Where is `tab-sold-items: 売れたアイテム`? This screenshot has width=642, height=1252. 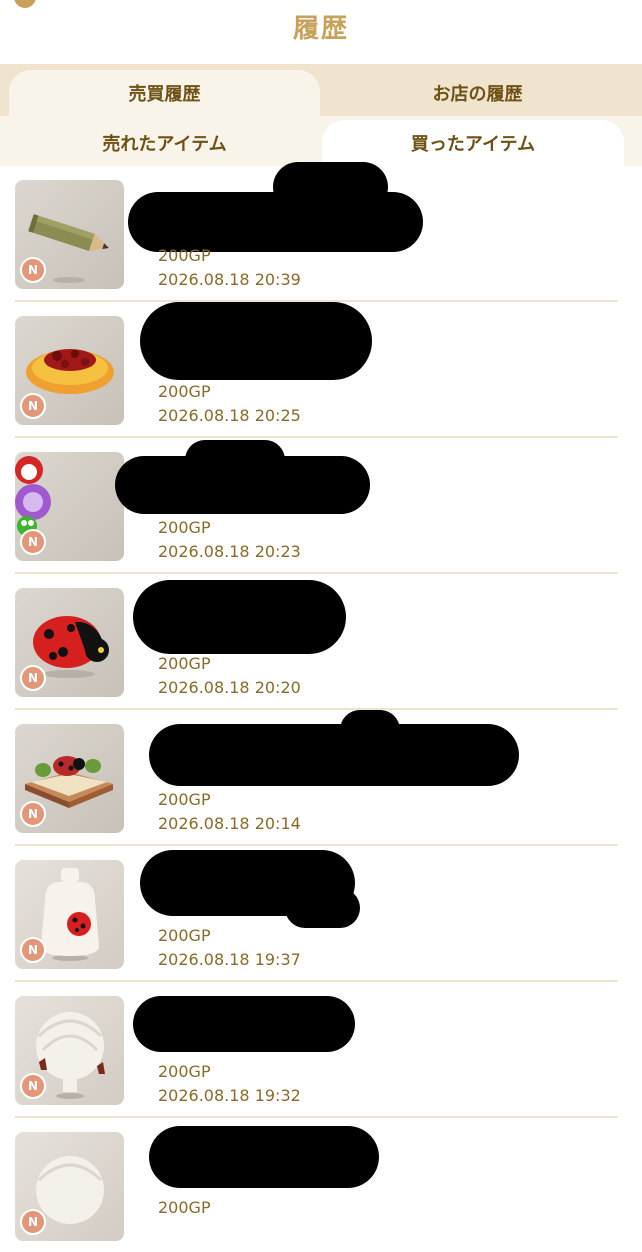 tab-sold-items: 売れたアイテム is located at coordinates (164, 143).